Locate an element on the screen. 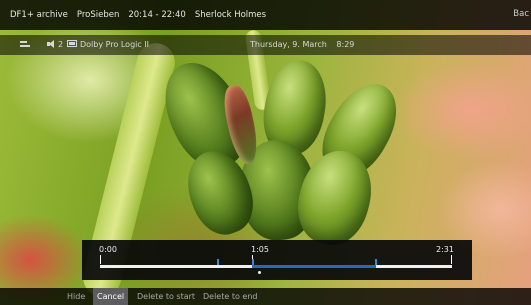 This screenshot has width=531, height=305. dolby-icon is located at coordinates (72, 43).